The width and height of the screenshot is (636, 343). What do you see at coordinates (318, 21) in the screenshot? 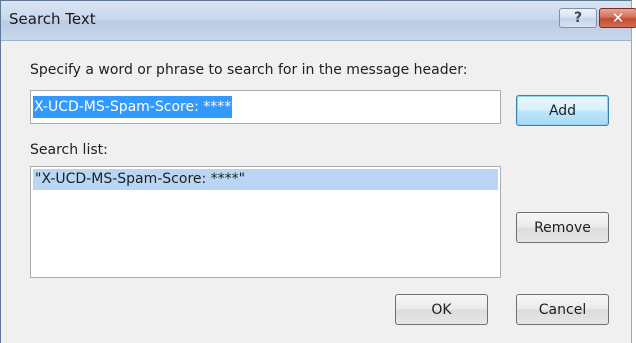
I see `title-bar: Search Text ? ✕` at bounding box center [318, 21].